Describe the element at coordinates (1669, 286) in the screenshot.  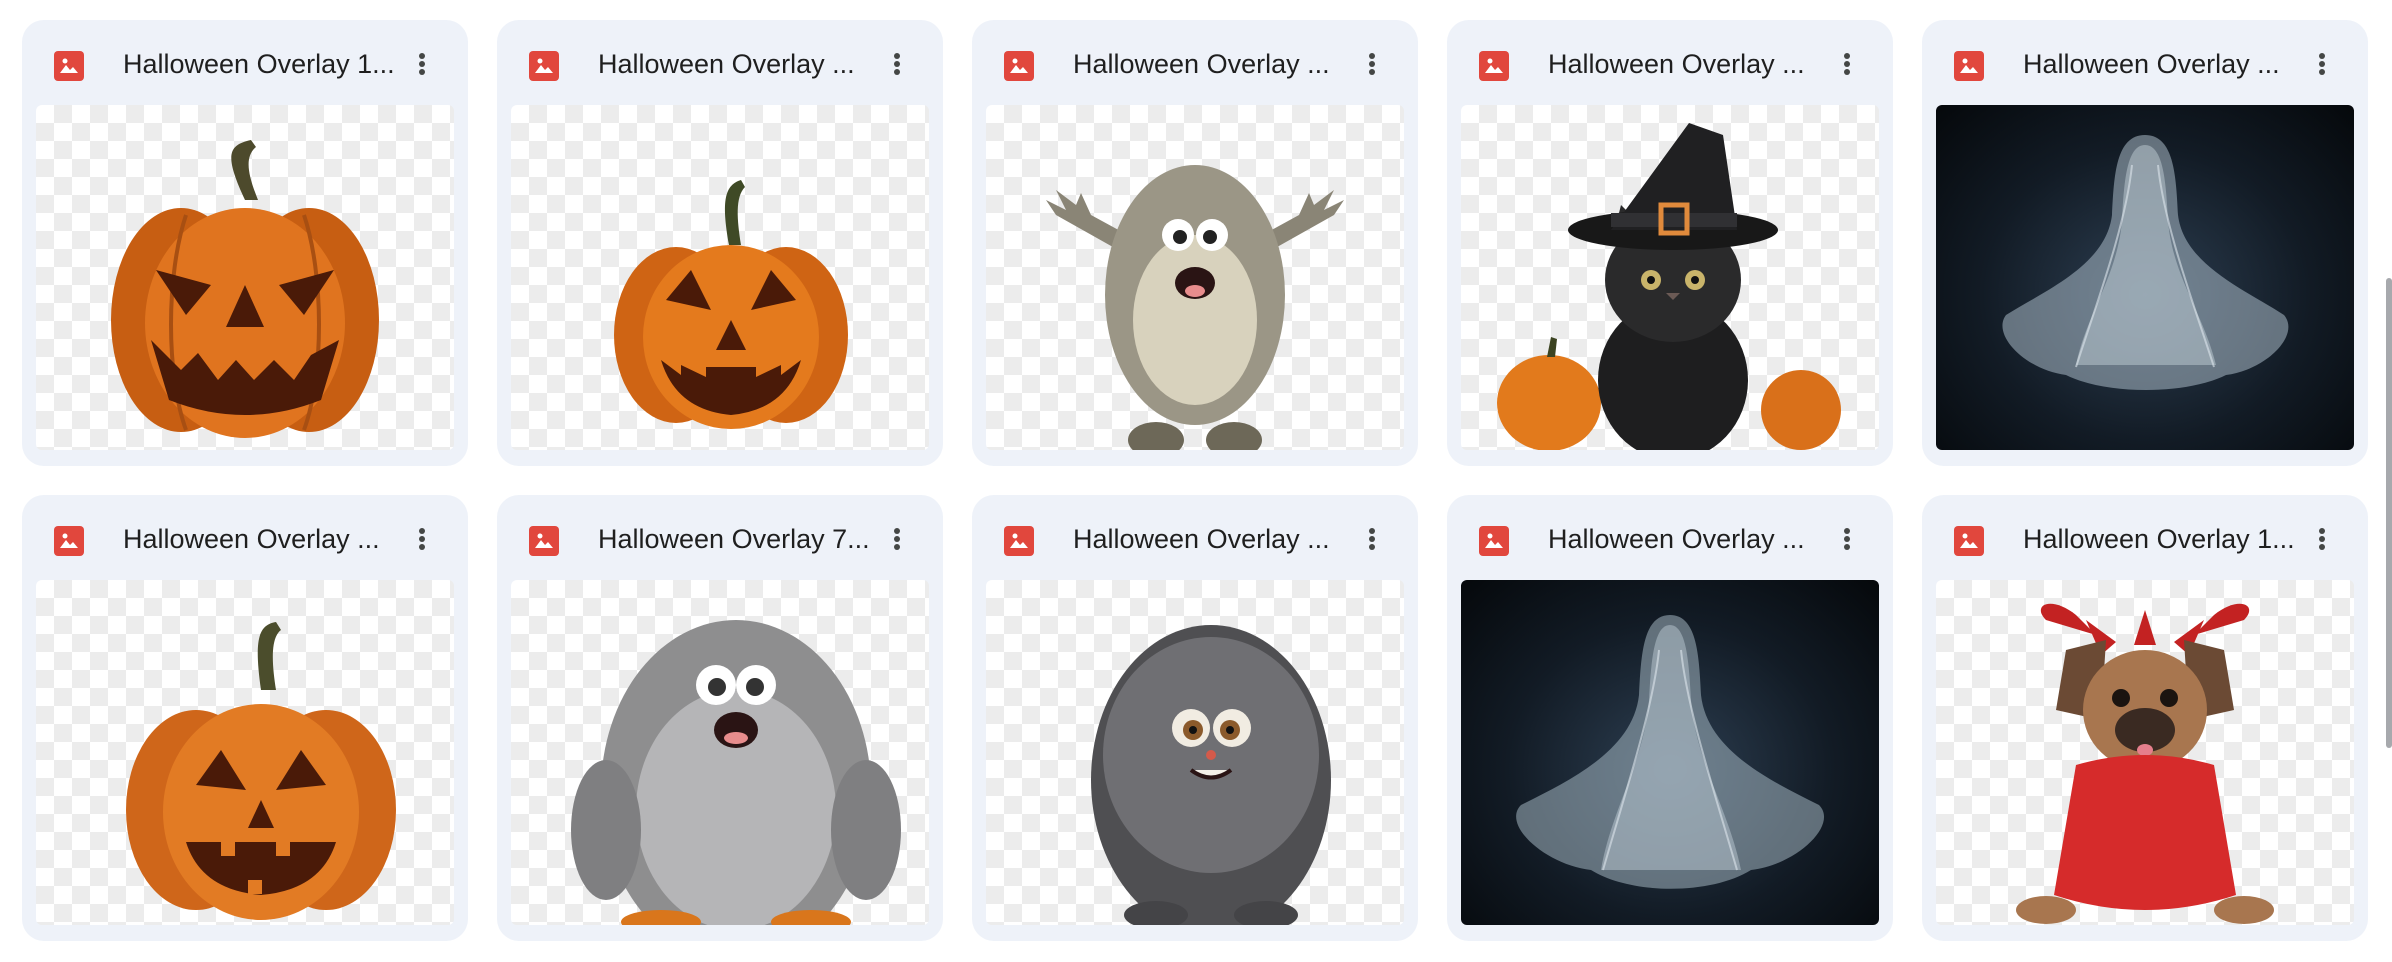
I see `black-cat-witch-hat-icon` at that location.